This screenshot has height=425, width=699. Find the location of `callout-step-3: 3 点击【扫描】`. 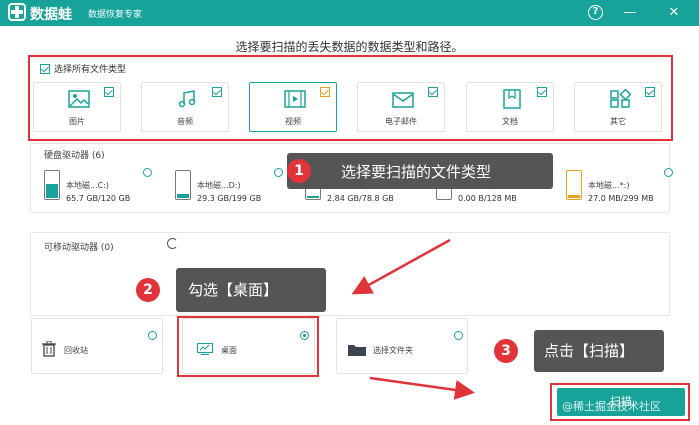

callout-step-3: 3 点击【扫描】 is located at coordinates (579, 351).